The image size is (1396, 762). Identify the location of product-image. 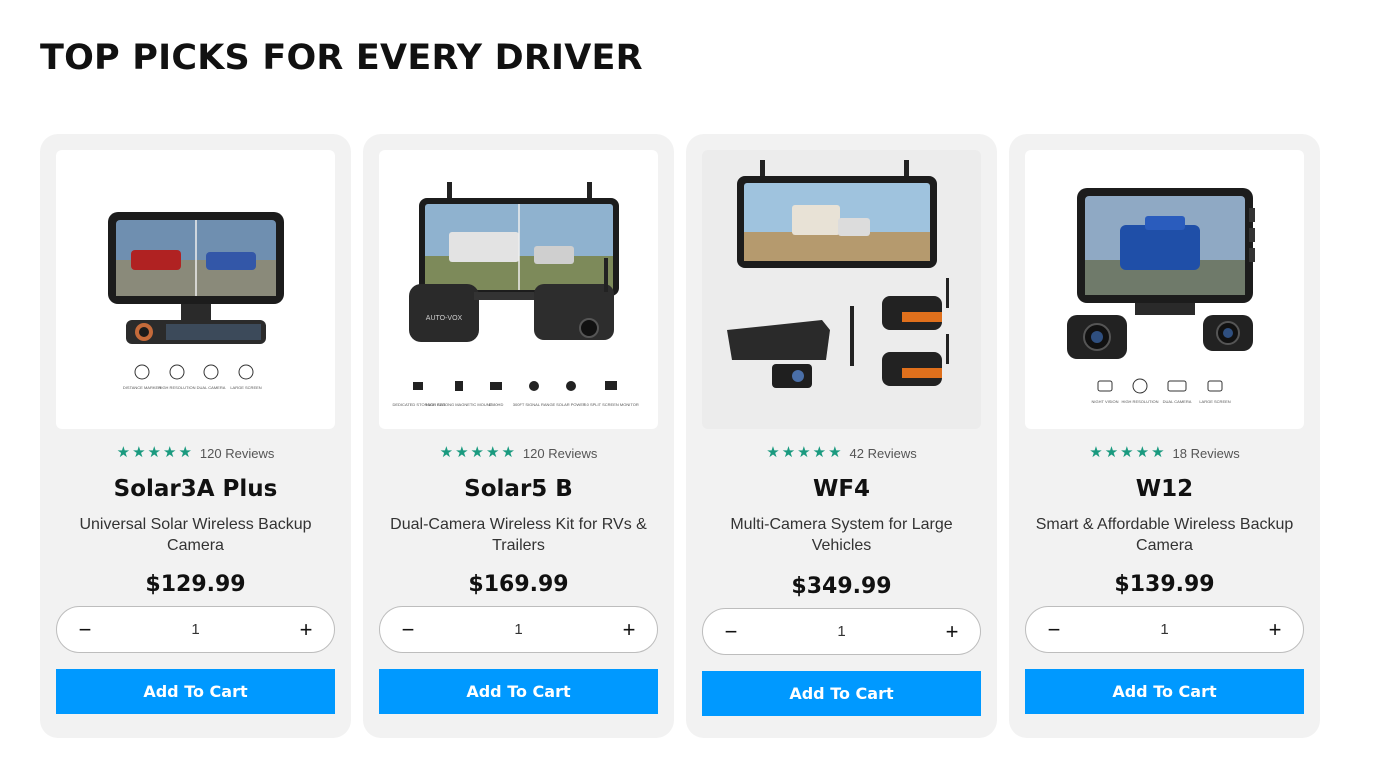
(841, 289).